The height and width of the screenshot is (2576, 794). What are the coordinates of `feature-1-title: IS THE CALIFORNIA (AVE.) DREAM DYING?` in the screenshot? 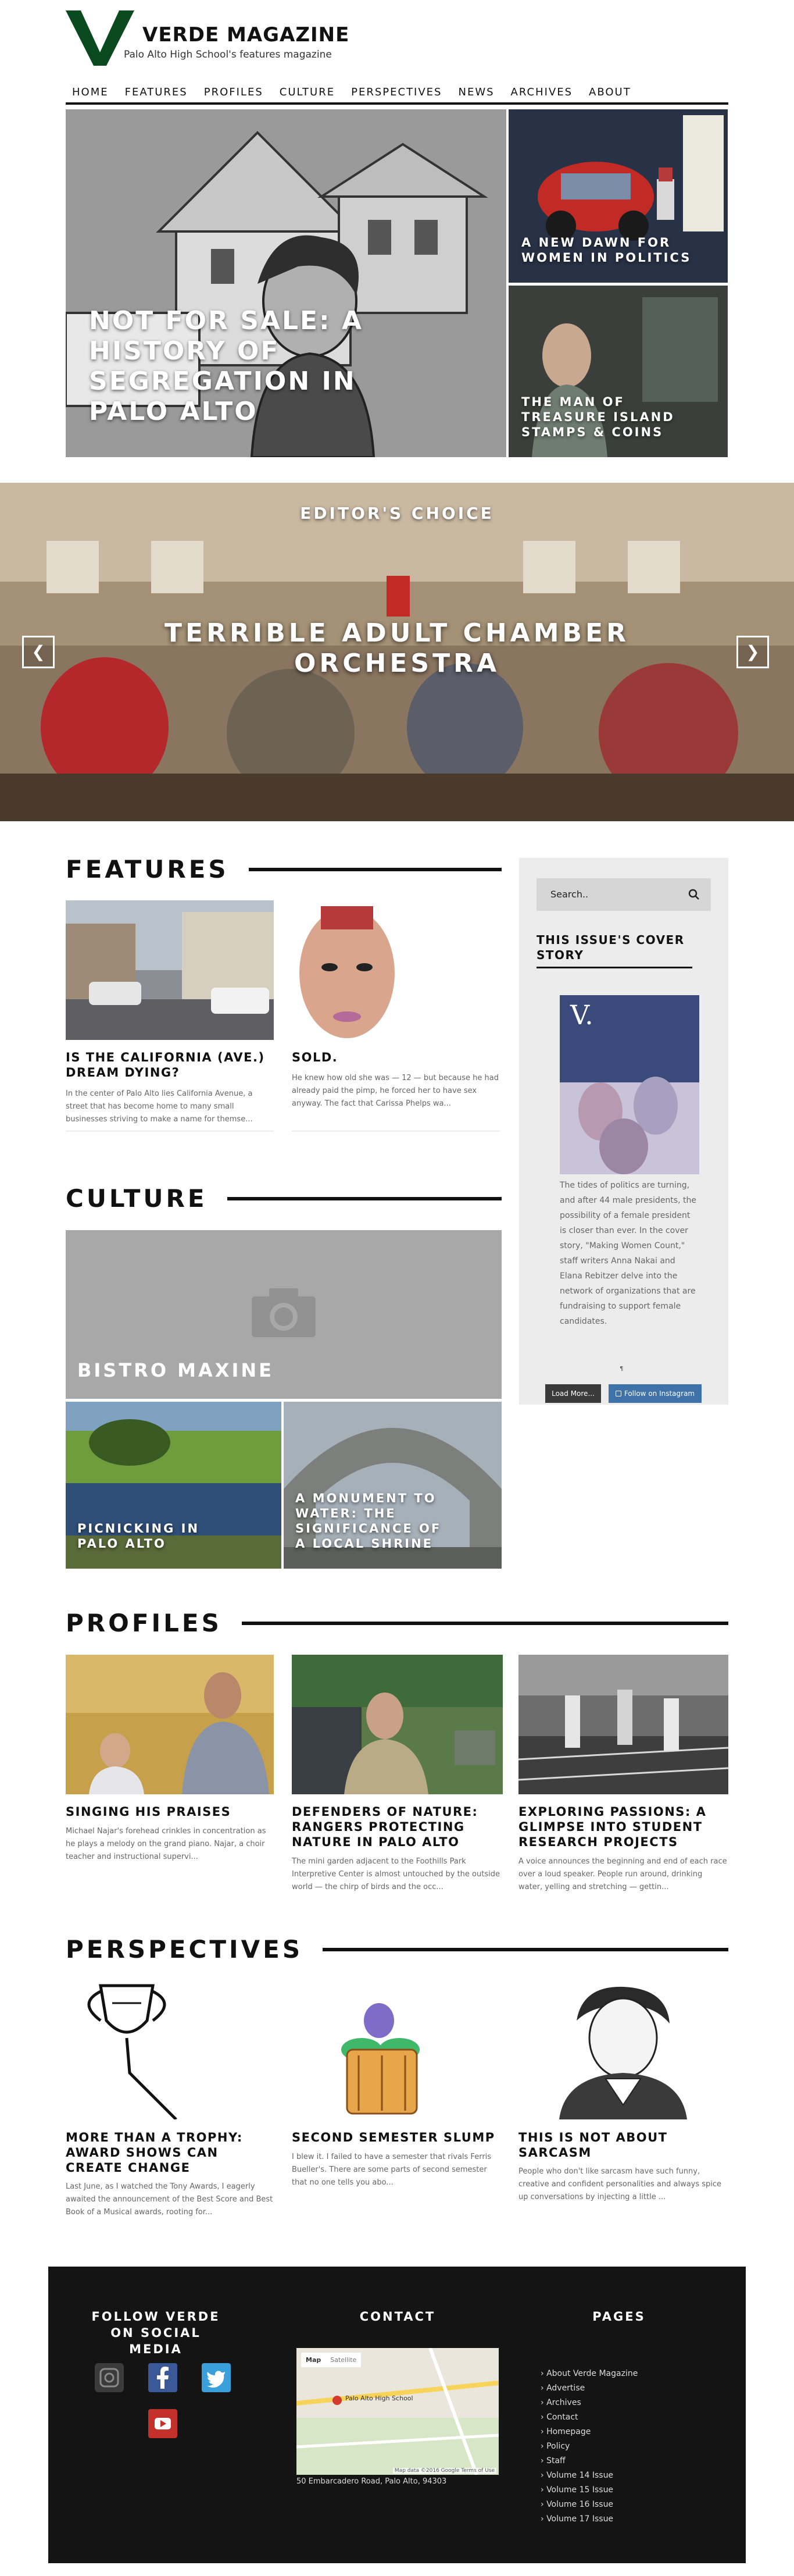 It's located at (170, 1065).